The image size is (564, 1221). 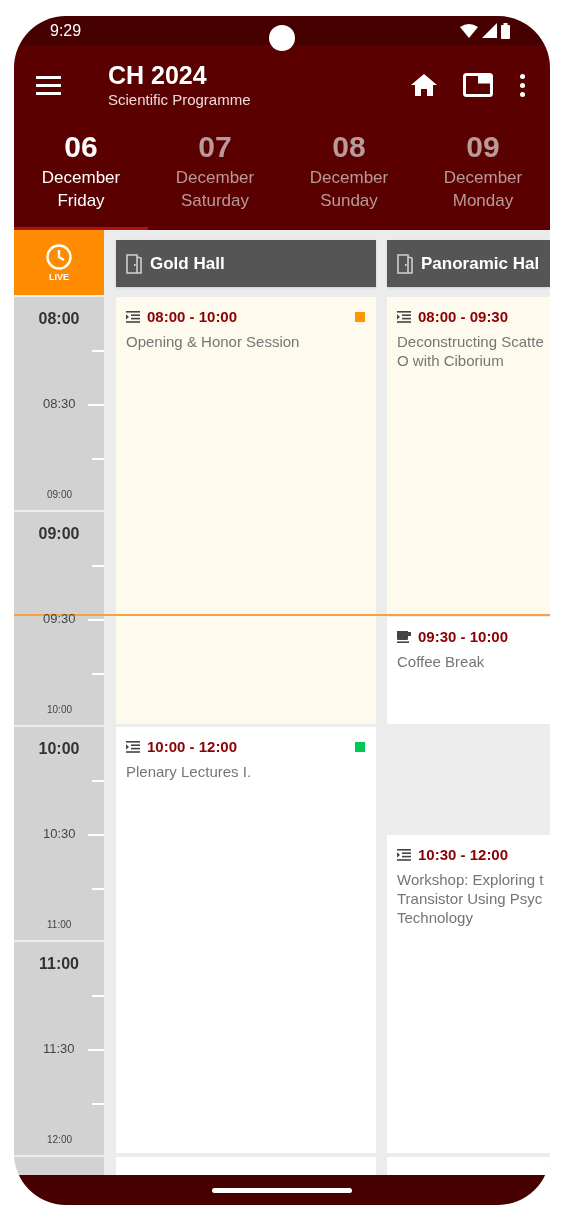 I want to click on event-time: 08:00 - 09:30, so click(x=463, y=317).